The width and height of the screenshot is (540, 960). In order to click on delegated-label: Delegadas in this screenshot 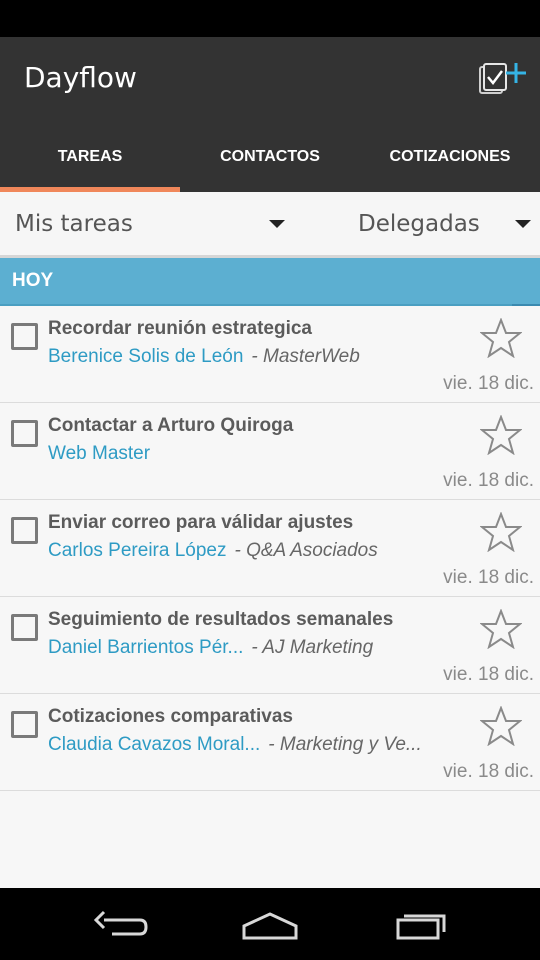, I will do `click(419, 223)`.